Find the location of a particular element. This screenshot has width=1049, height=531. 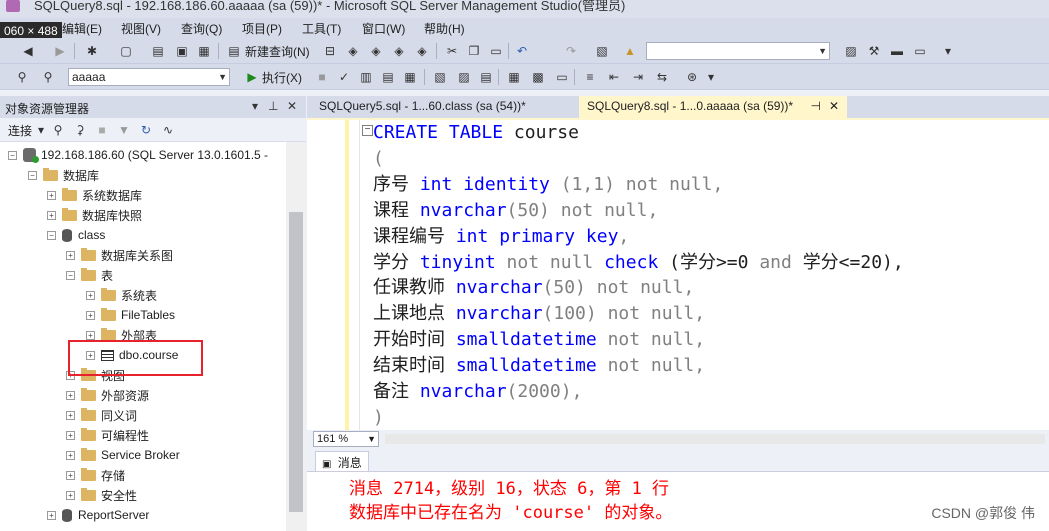

zoom-combo: 161 % ▼ is located at coordinates (346, 439).